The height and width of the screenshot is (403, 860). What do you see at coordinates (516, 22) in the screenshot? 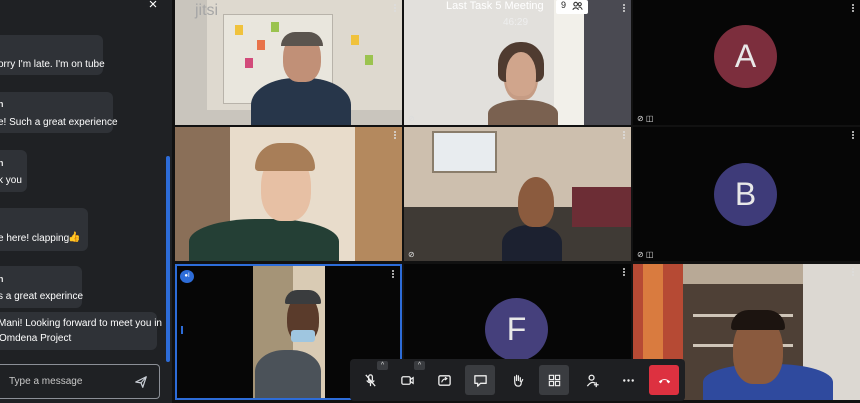
I see `meeting-timer: 46:29` at bounding box center [516, 22].